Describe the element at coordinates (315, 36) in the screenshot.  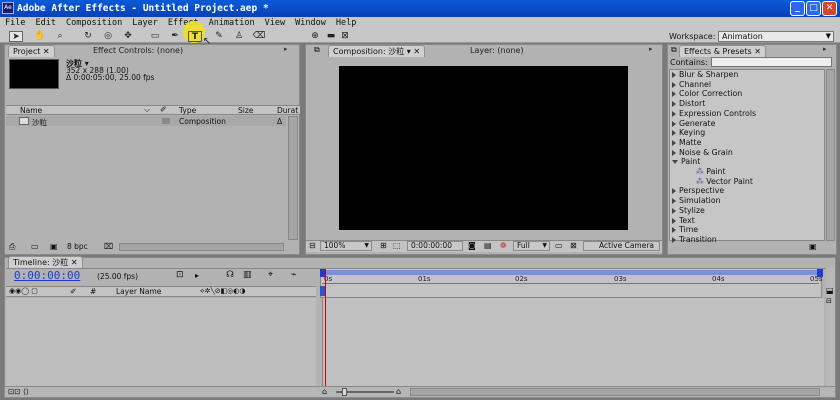
I see `local-axis-mode-icon: ⊕` at that location.